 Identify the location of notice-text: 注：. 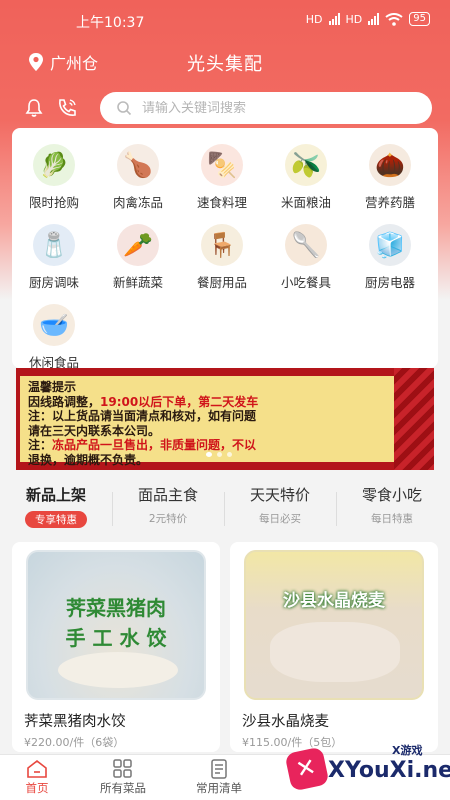
(40, 445).